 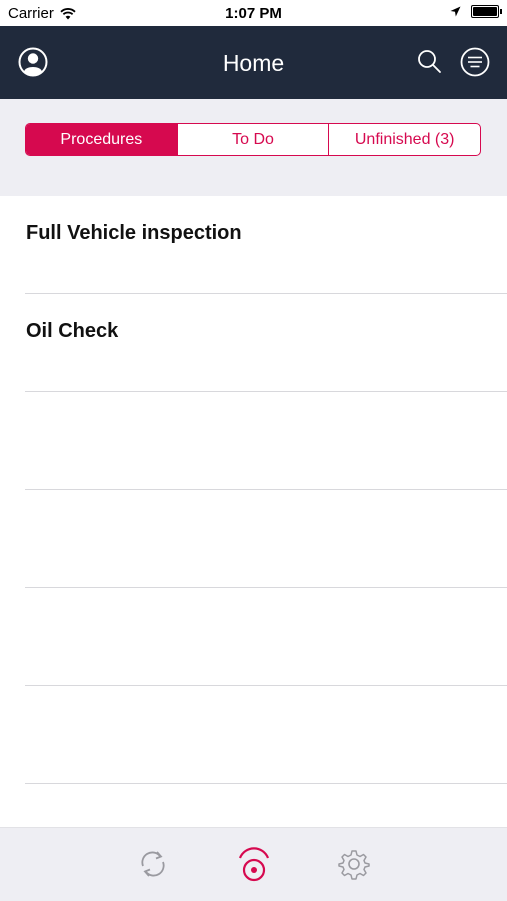 I want to click on location-arrow-icon, so click(x=455, y=11).